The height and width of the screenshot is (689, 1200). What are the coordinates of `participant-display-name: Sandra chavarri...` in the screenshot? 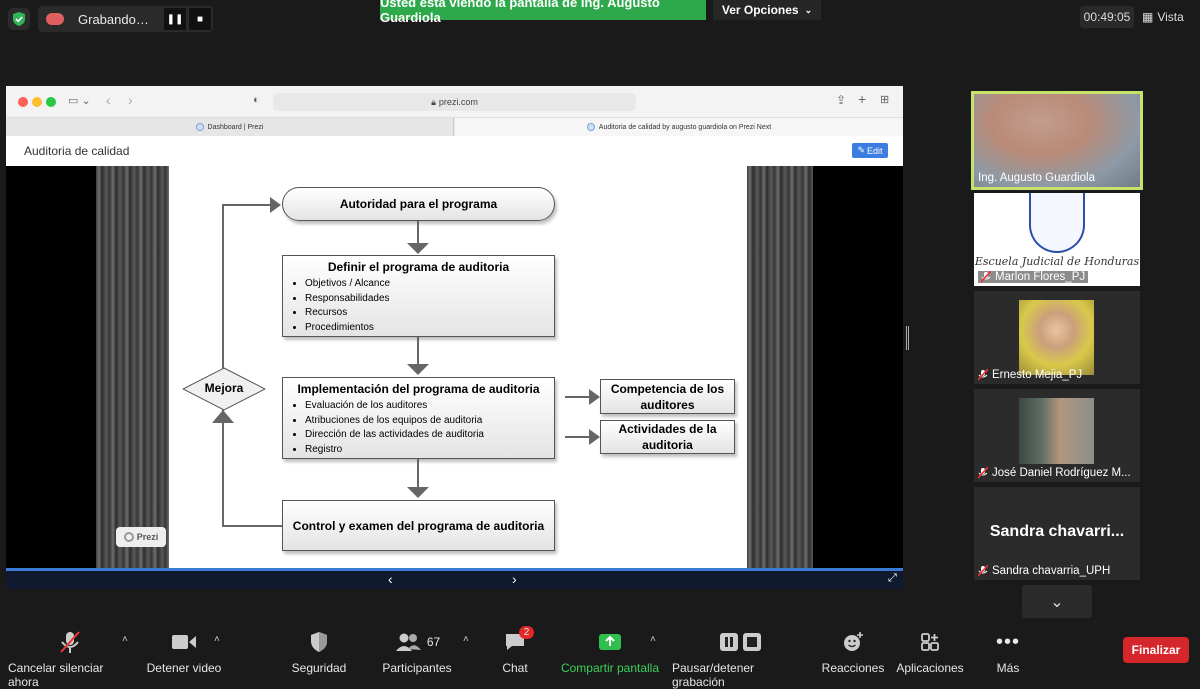 It's located at (1057, 531).